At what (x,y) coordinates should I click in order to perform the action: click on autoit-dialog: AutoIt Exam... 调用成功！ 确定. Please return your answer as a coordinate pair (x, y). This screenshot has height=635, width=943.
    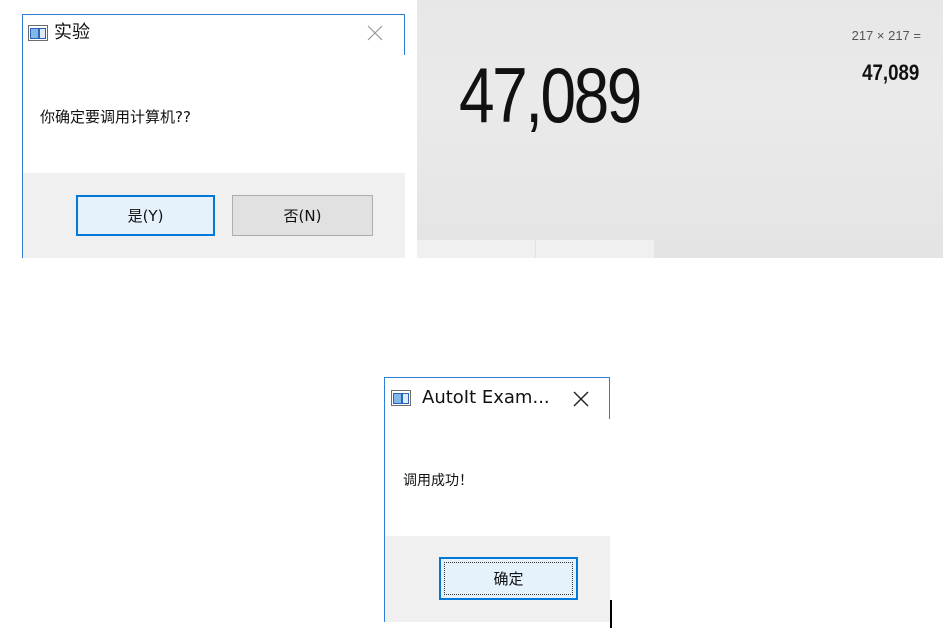
    Looking at the image, I should click on (497, 499).